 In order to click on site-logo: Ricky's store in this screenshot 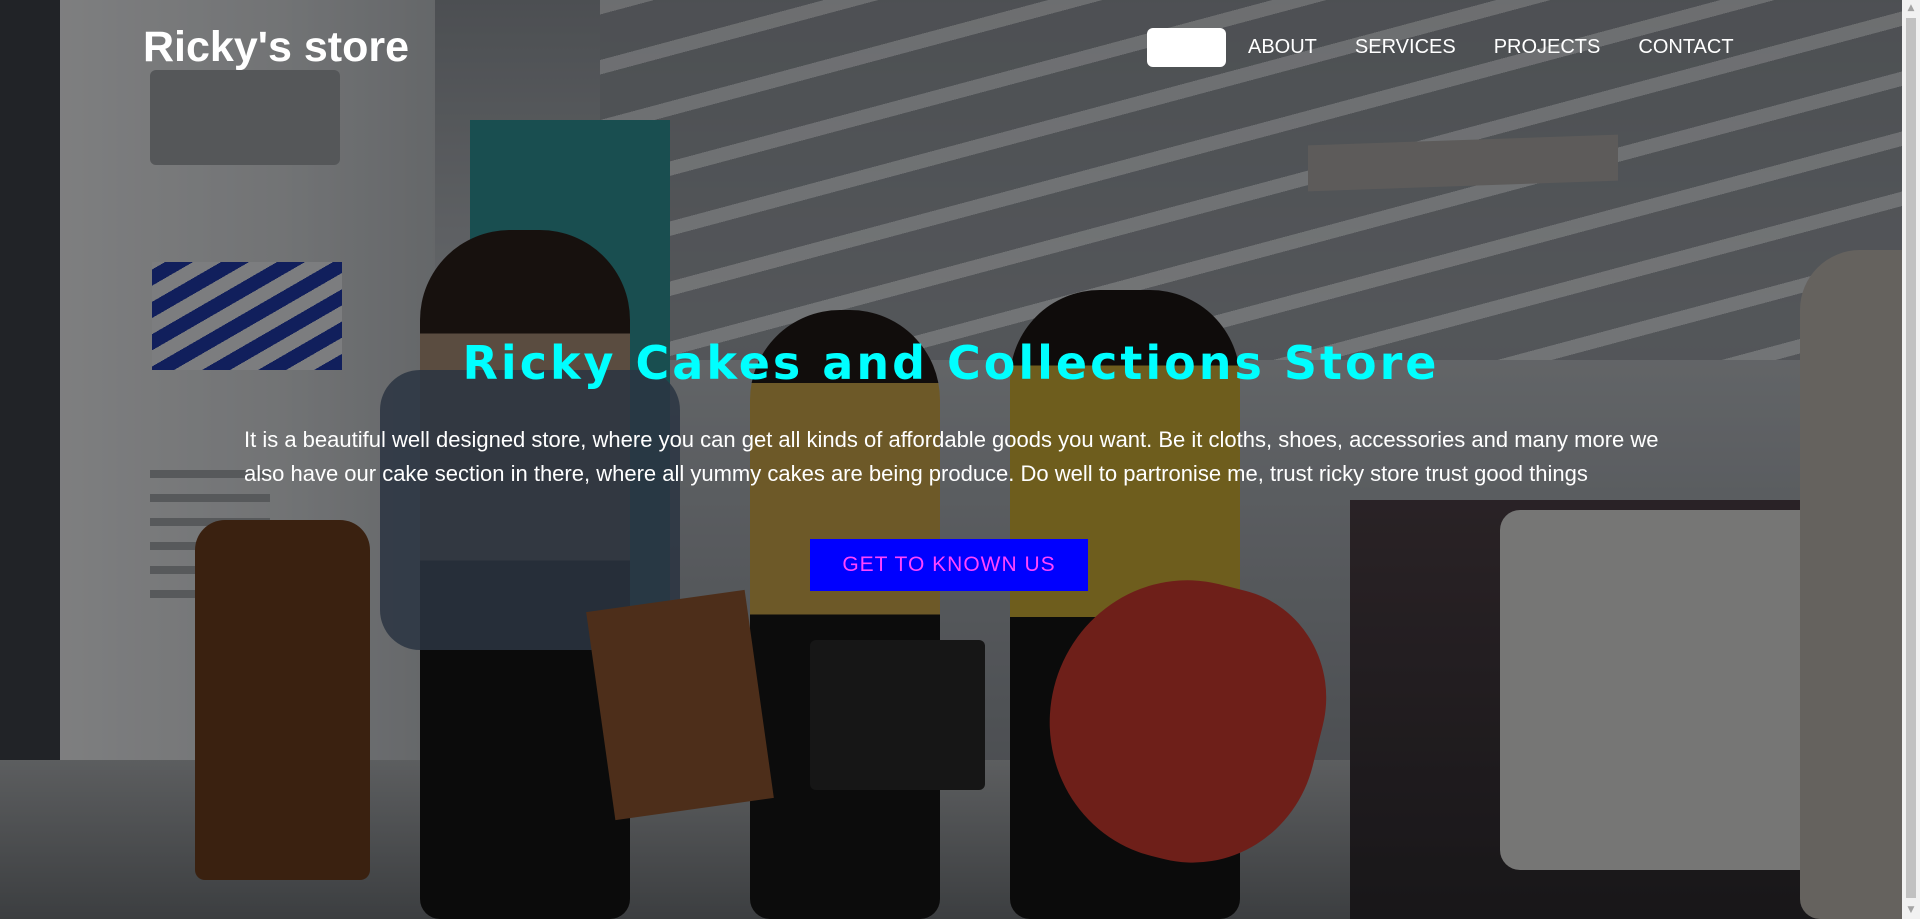, I will do `click(276, 47)`.